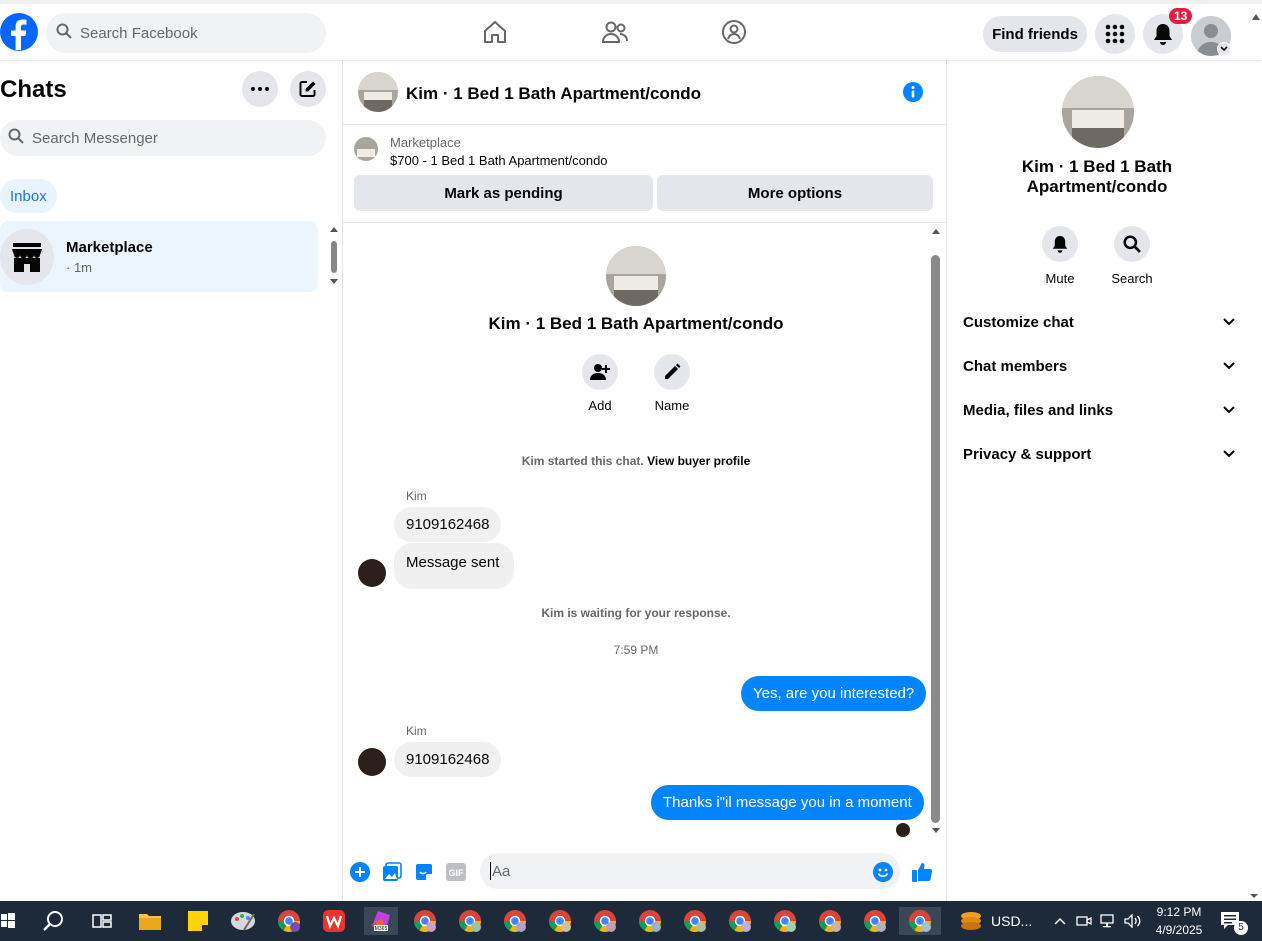  What do you see at coordinates (1132, 278) in the screenshot?
I see `search-label: Search` at bounding box center [1132, 278].